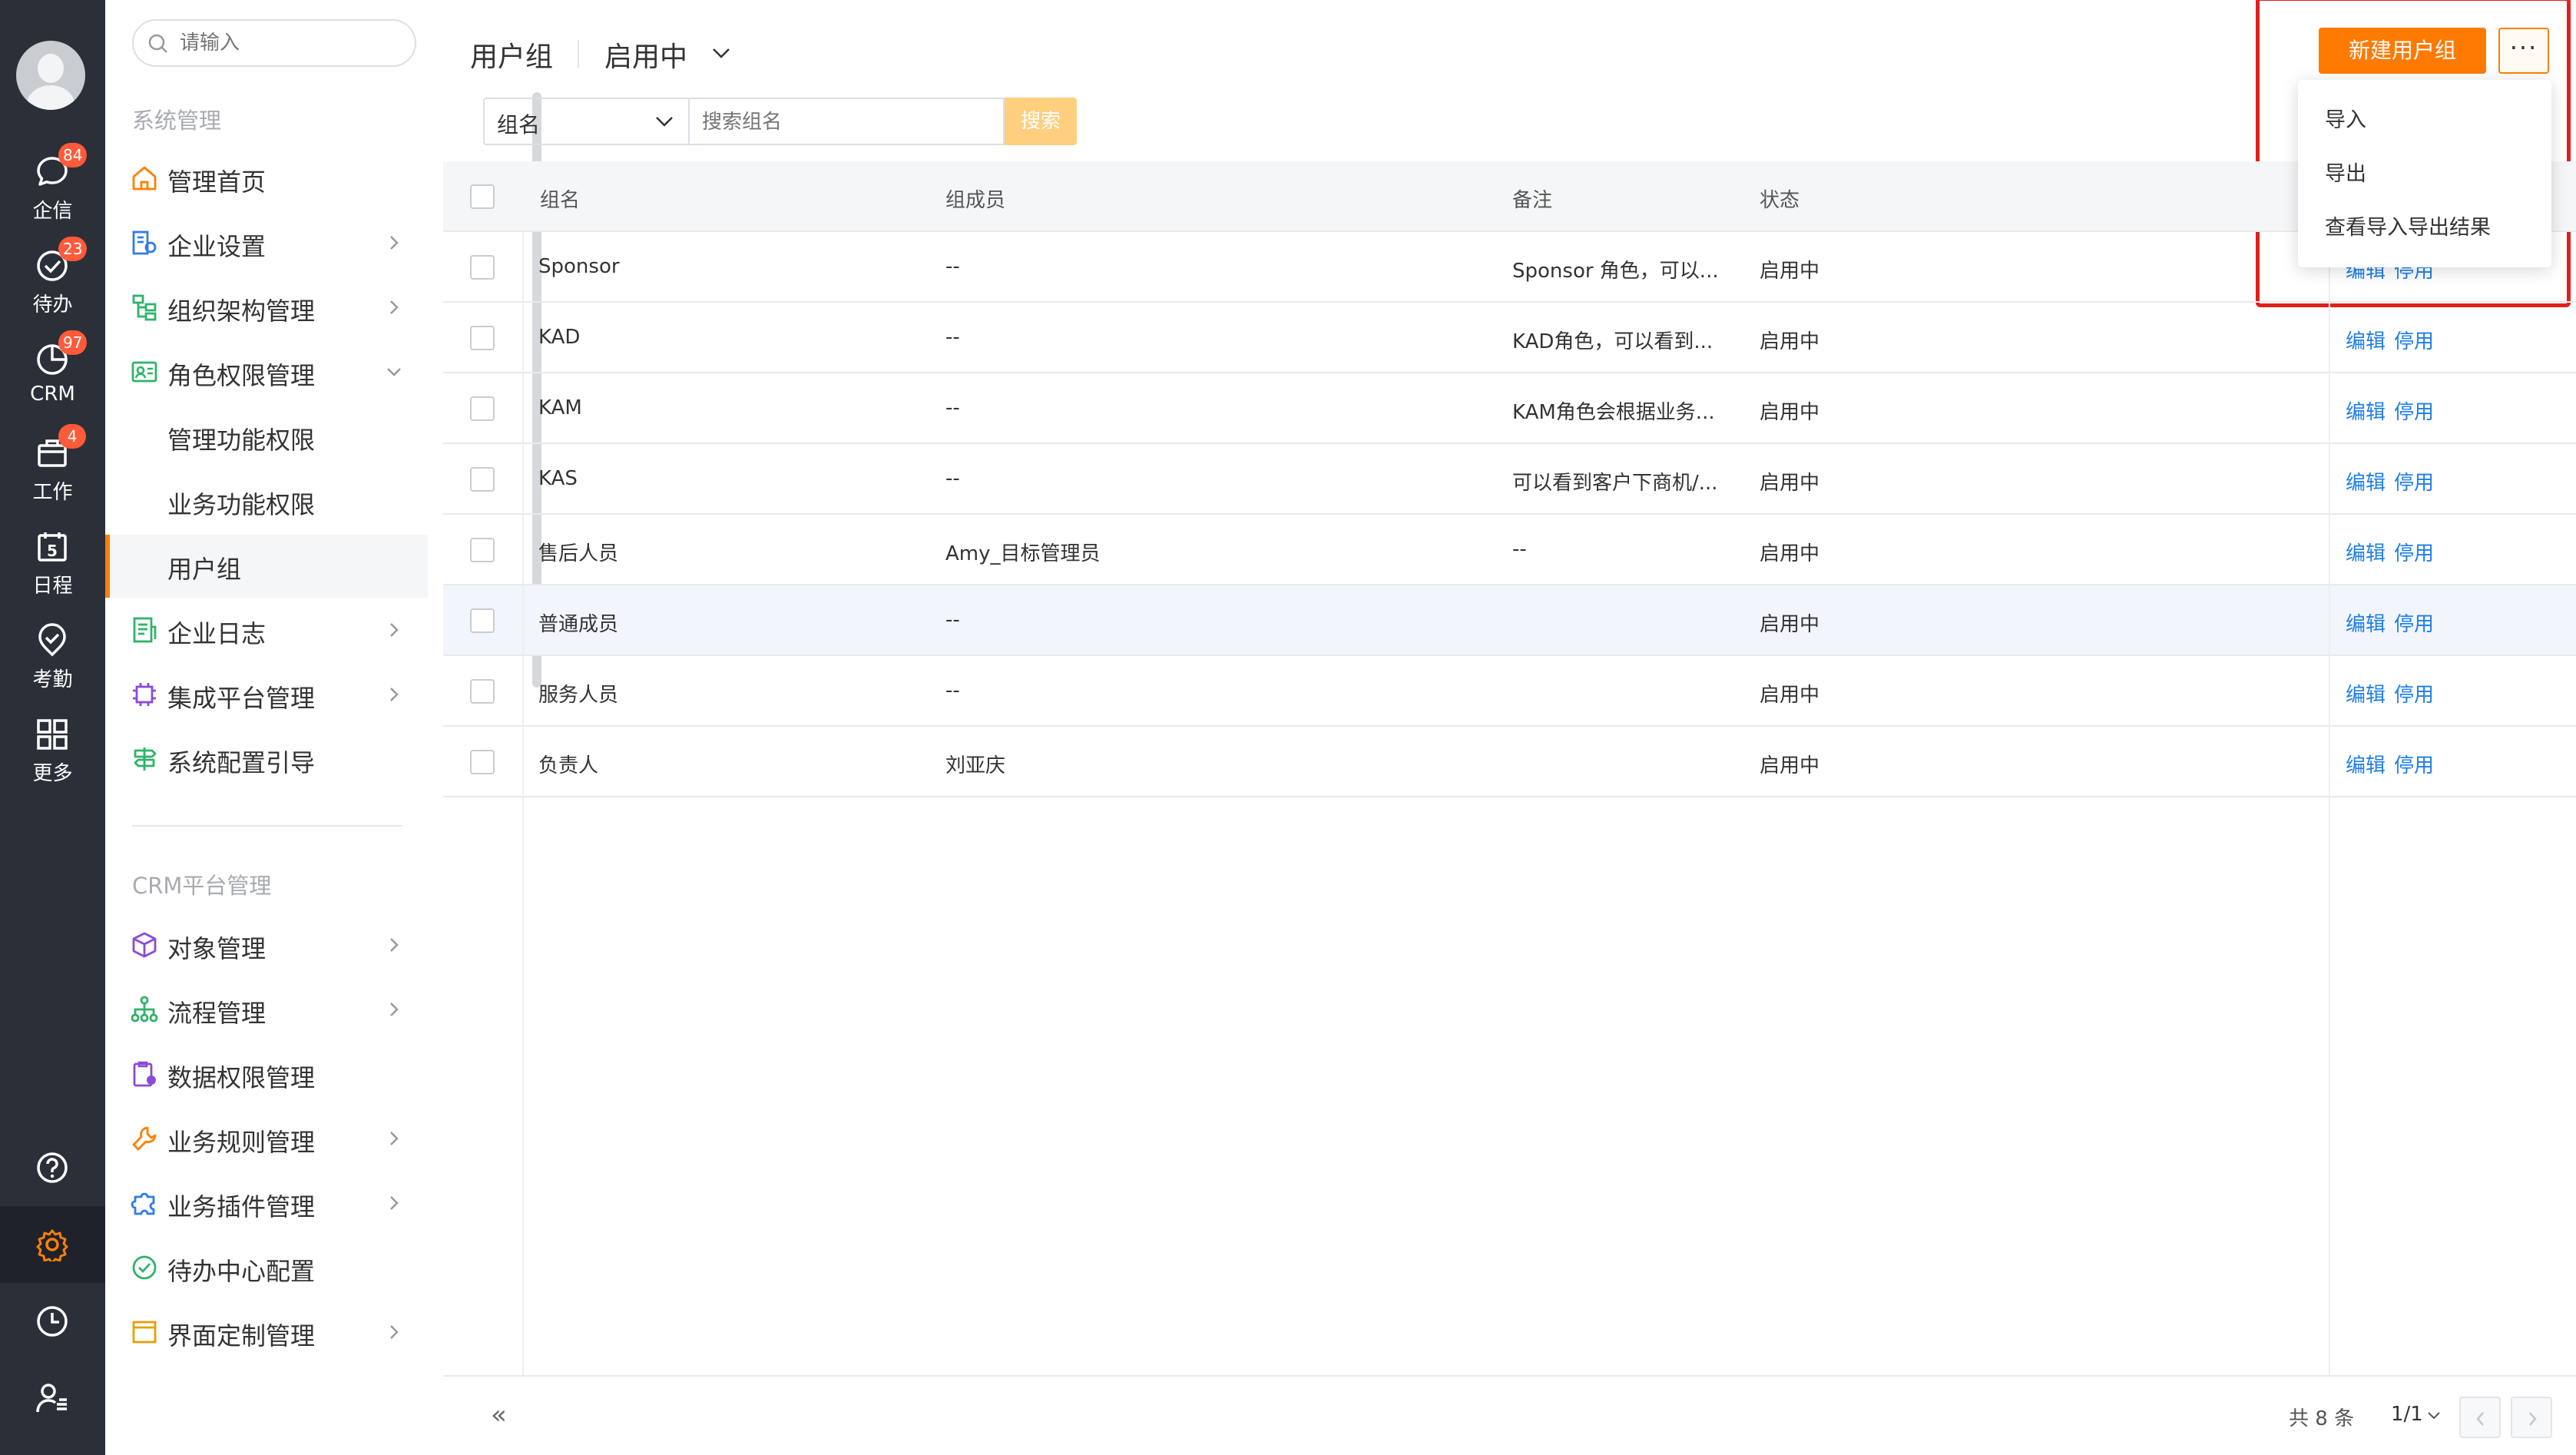 This screenshot has width=2576, height=1455. What do you see at coordinates (266, 566) in the screenshot?
I see `sidebar-item-user-groups: 用户组` at bounding box center [266, 566].